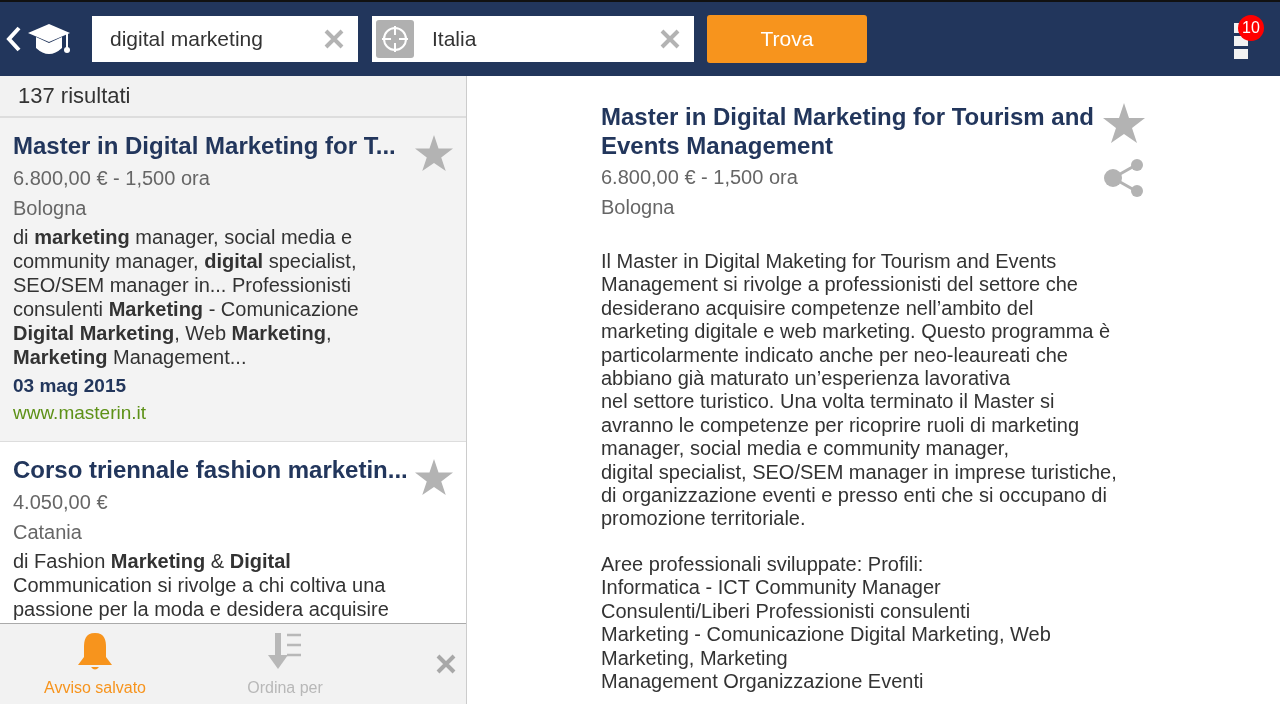  I want to click on back-button, so click(39, 39).